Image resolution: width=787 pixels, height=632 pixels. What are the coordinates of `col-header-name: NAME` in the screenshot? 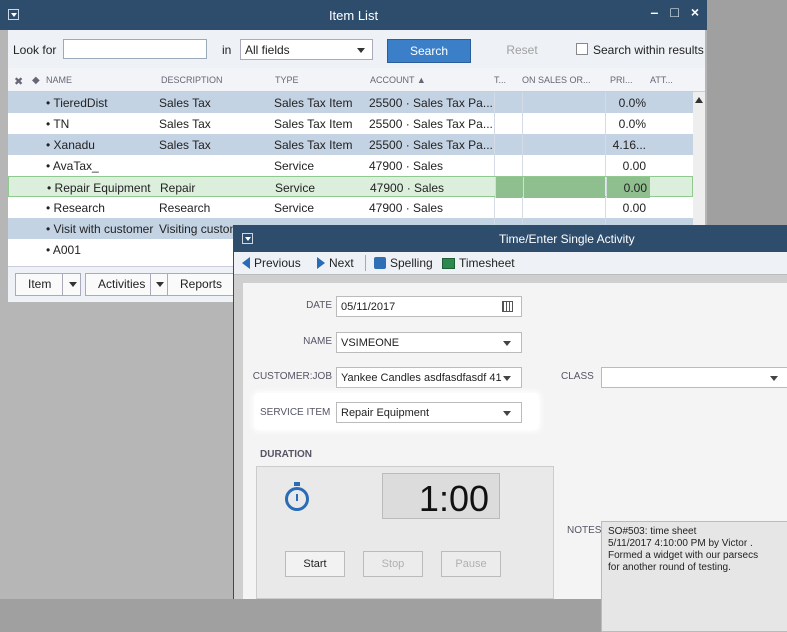 It's located at (59, 80).